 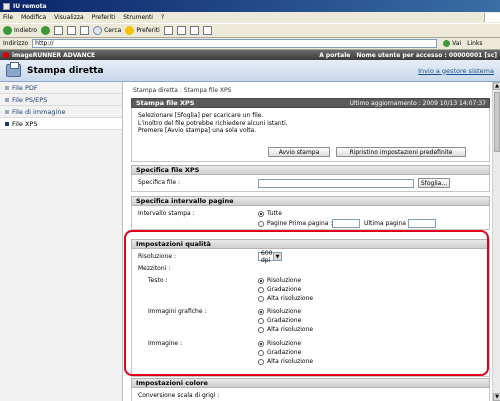 What do you see at coordinates (285, 298) in the screenshot?
I see `text-high-resolution-radio: Alta risoluzione` at bounding box center [285, 298].